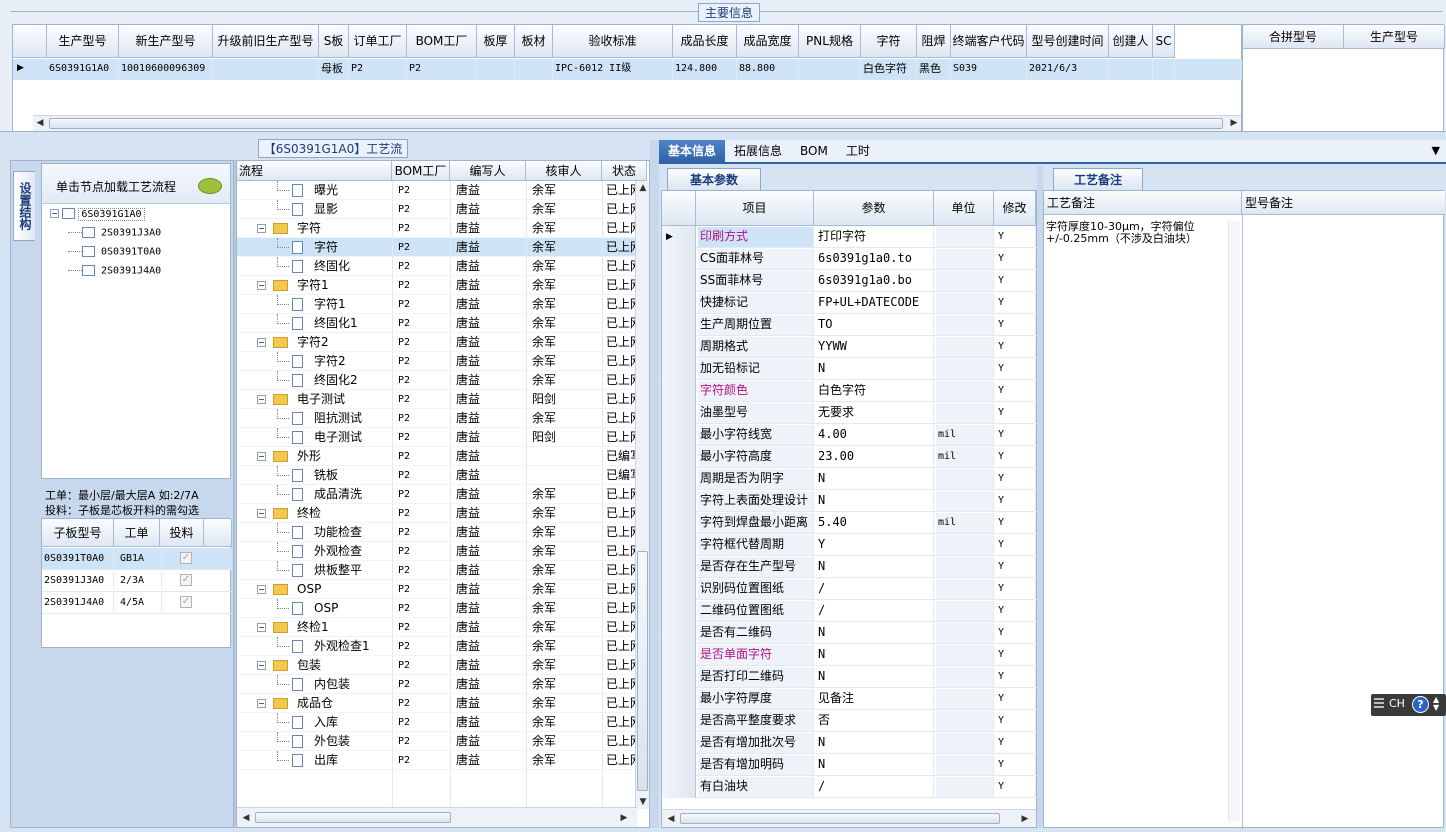  I want to click on table-row: − 外形 P2 唐益 已编写, so click(436, 456).